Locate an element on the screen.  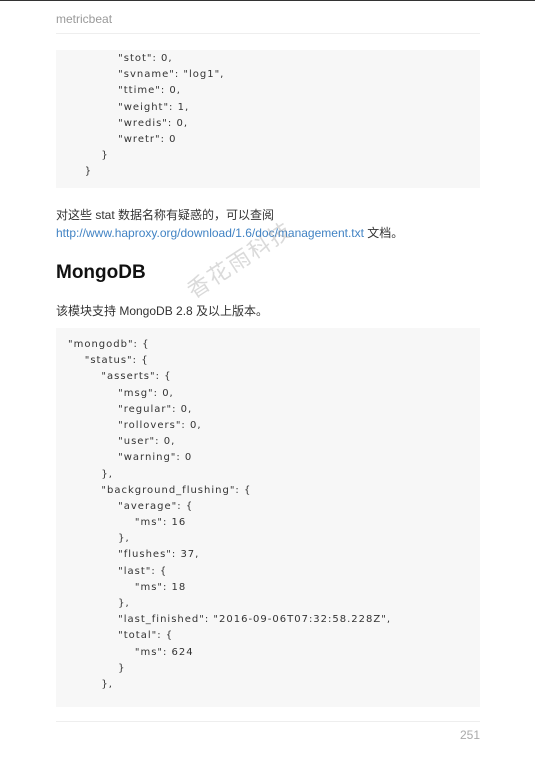
code-line: "rollovers": 0, is located at coordinates (135, 425).